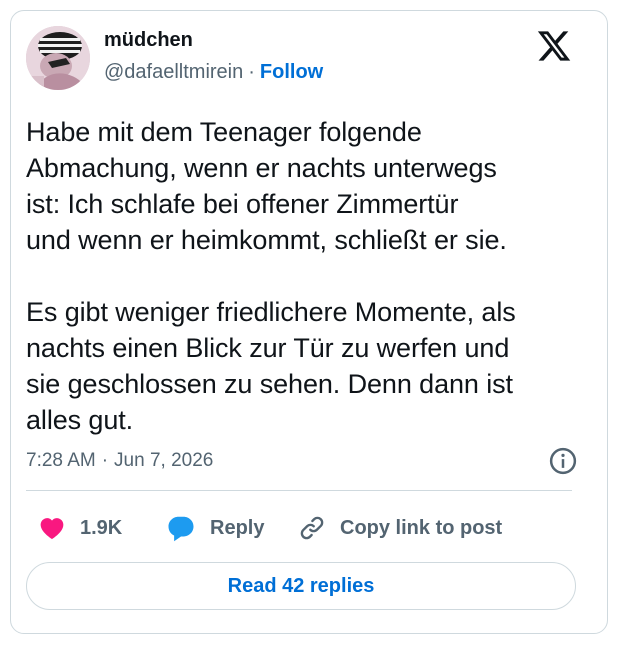 The image size is (620, 646). What do you see at coordinates (301, 586) in the screenshot?
I see `read-replies-button: Read 42 replies` at bounding box center [301, 586].